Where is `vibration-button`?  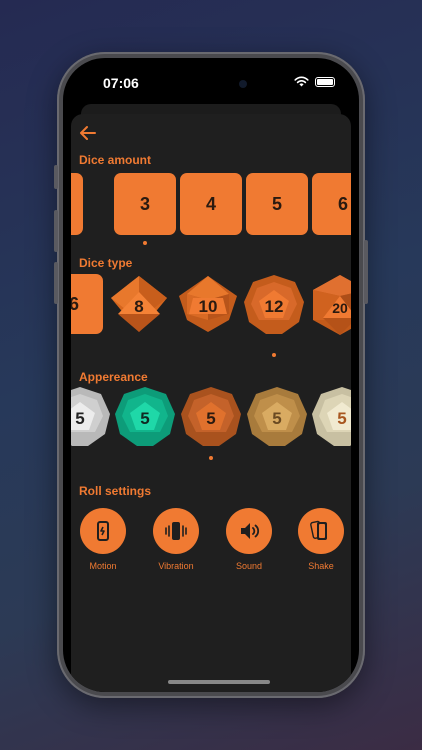
vibration-button is located at coordinates (176, 531).